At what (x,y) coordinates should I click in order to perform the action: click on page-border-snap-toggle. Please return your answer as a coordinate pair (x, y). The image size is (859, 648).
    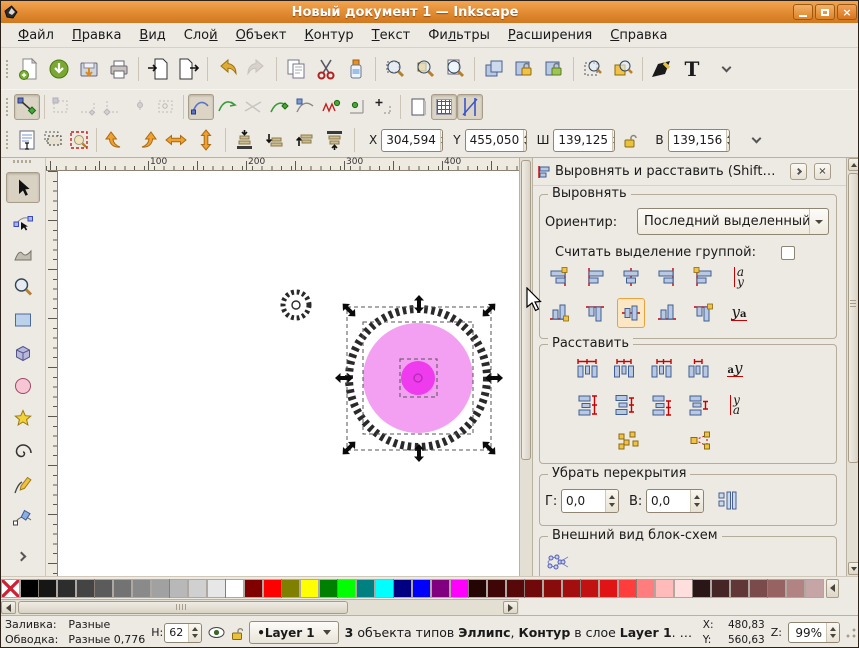
    Looking at the image, I should click on (418, 107).